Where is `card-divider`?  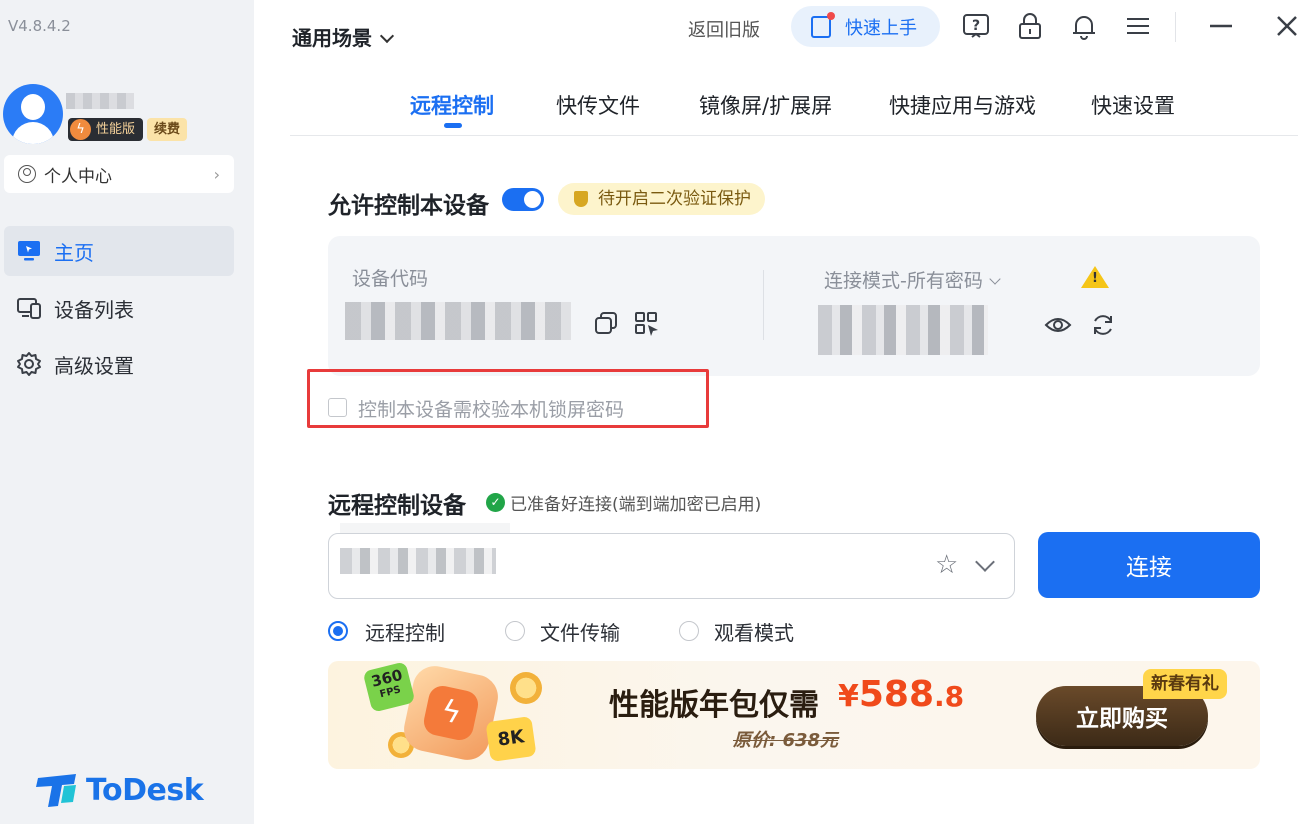
card-divider is located at coordinates (763, 305).